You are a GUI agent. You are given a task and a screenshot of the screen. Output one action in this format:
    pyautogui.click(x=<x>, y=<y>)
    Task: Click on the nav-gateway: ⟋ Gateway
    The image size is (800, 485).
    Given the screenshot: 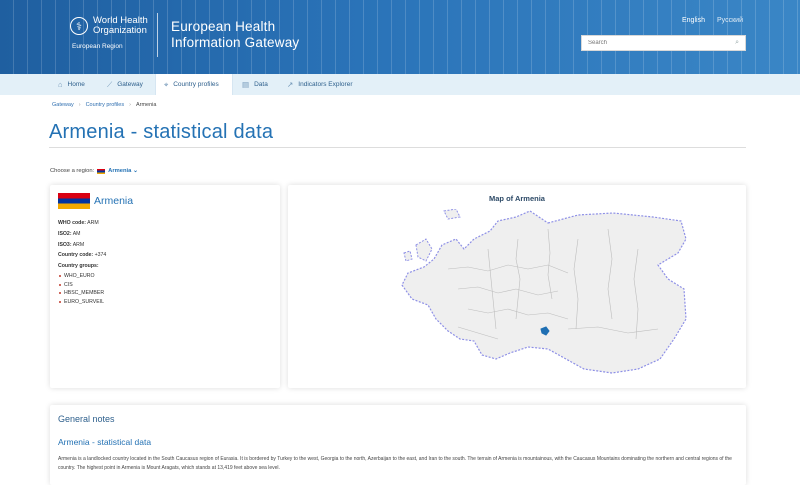 What is the action you would take?
    pyautogui.click(x=125, y=84)
    